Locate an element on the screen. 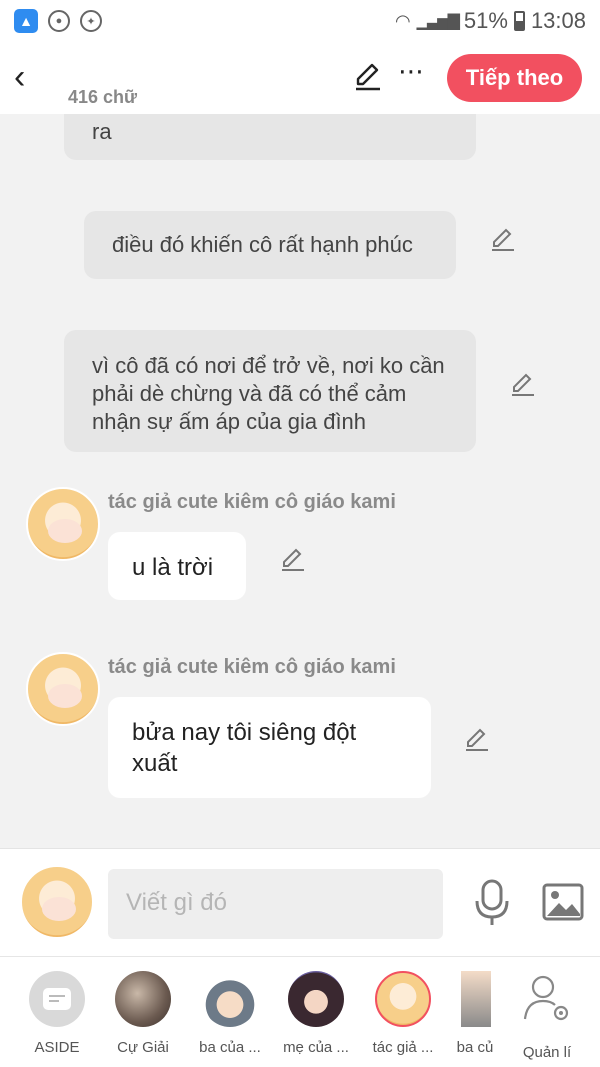 This screenshot has width=600, height=1067. character-ba-cu: ba củ is located at coordinates (475, 1013).